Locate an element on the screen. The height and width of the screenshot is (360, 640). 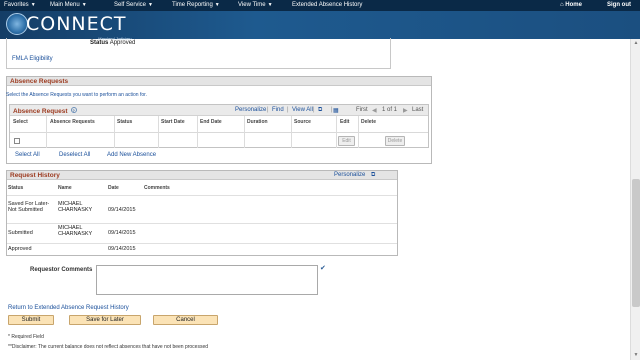
fmla-eligibility-link: FMLA Eligibility is located at coordinates (32, 59).